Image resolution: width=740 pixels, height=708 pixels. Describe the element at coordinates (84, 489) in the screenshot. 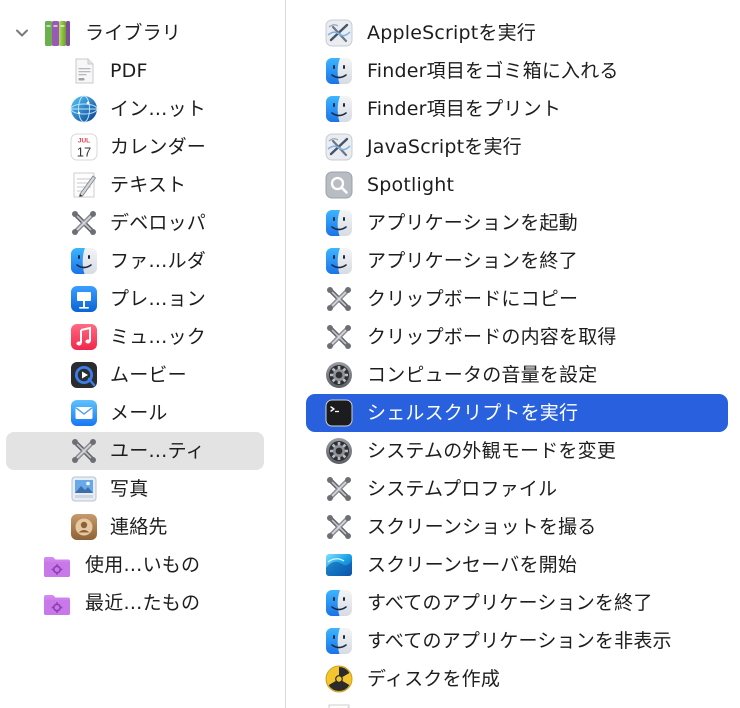

I see `photos-icon` at that location.